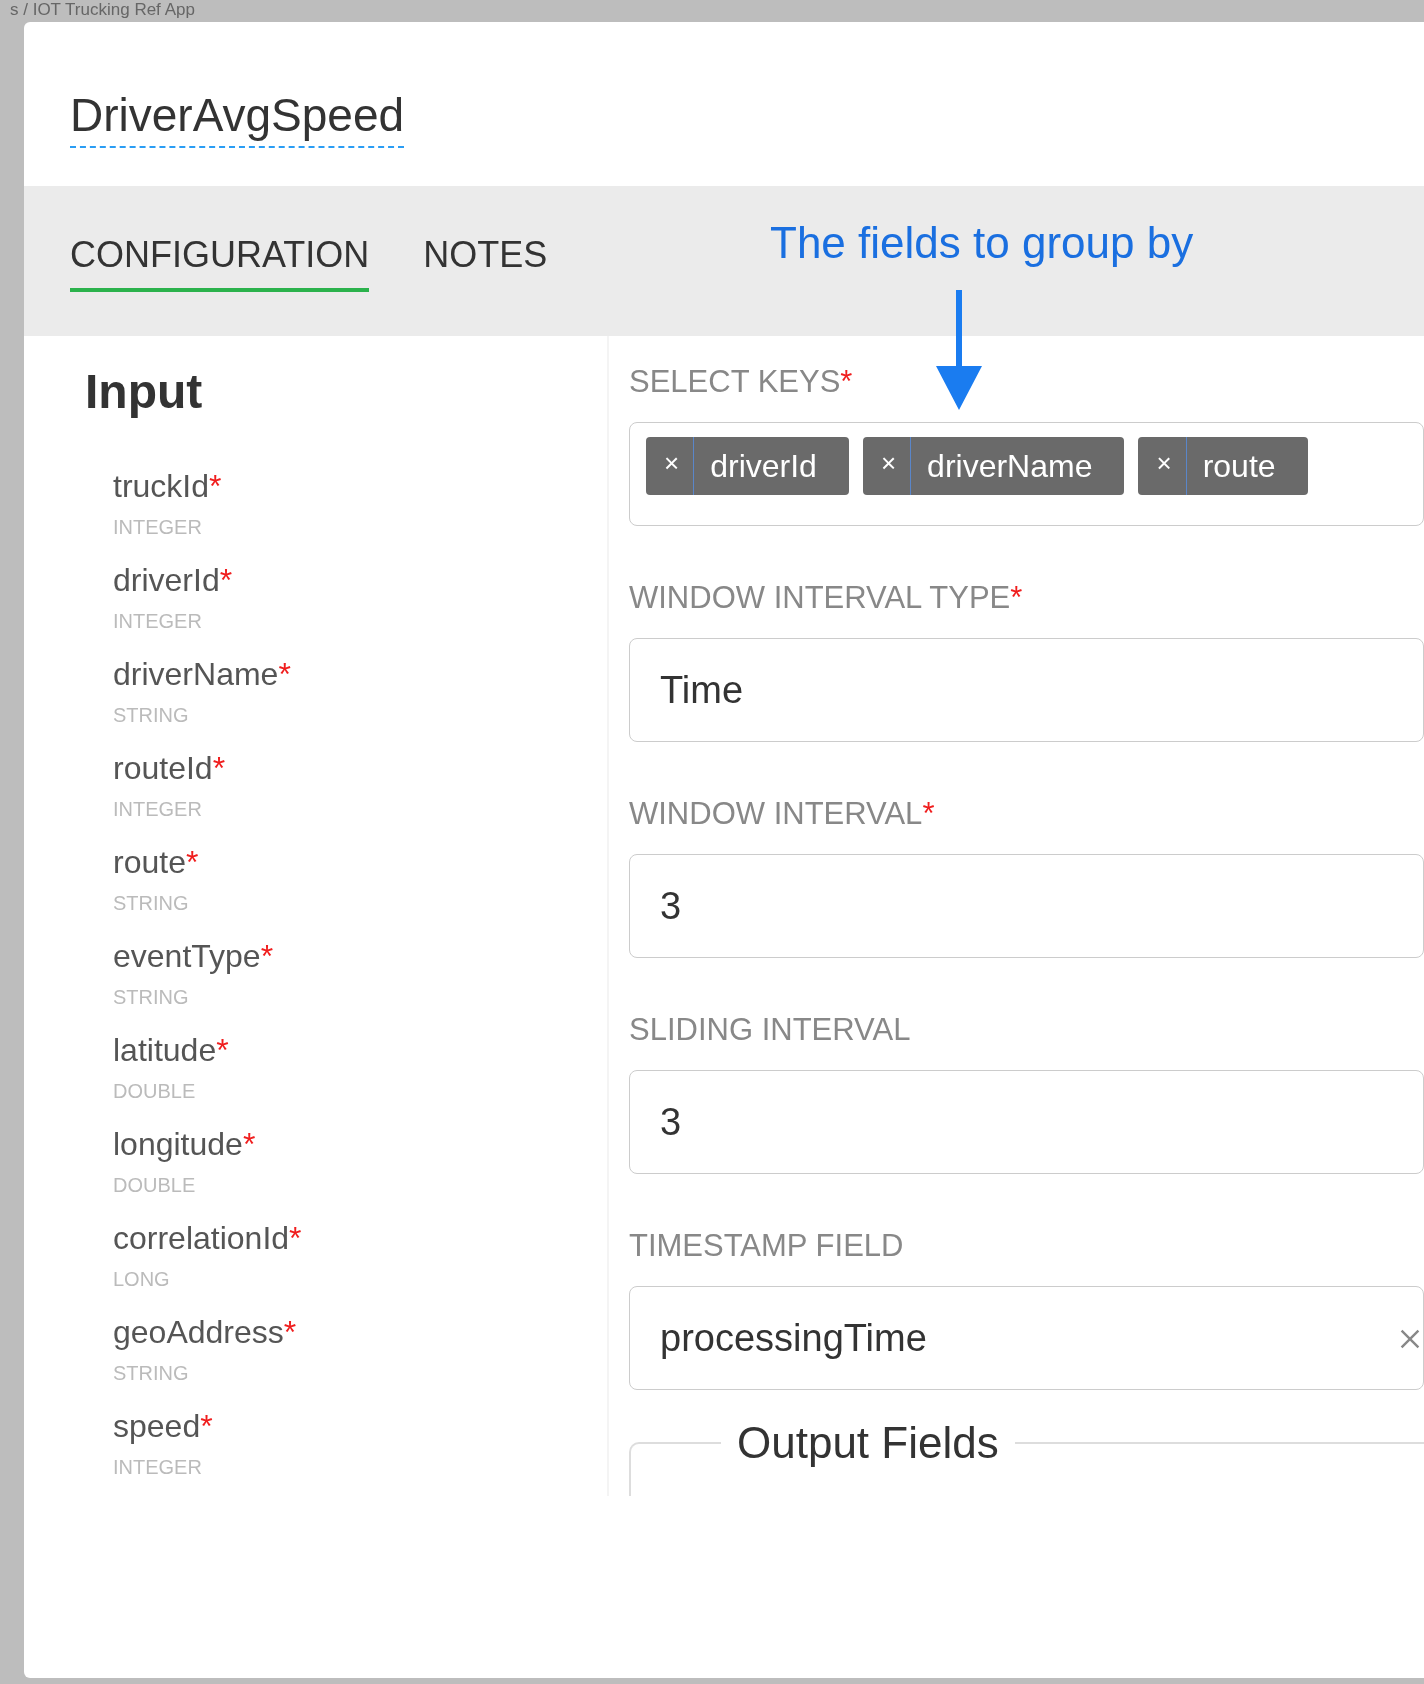 This screenshot has height=1684, width=1424. What do you see at coordinates (702, 690) in the screenshot?
I see `field-value: Time` at bounding box center [702, 690].